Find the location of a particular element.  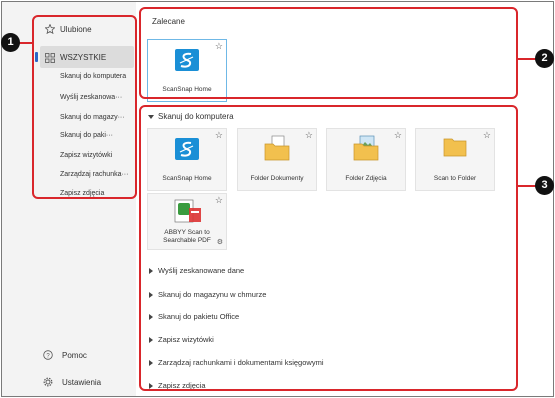

help-link: Pomoc is located at coordinates (74, 355).